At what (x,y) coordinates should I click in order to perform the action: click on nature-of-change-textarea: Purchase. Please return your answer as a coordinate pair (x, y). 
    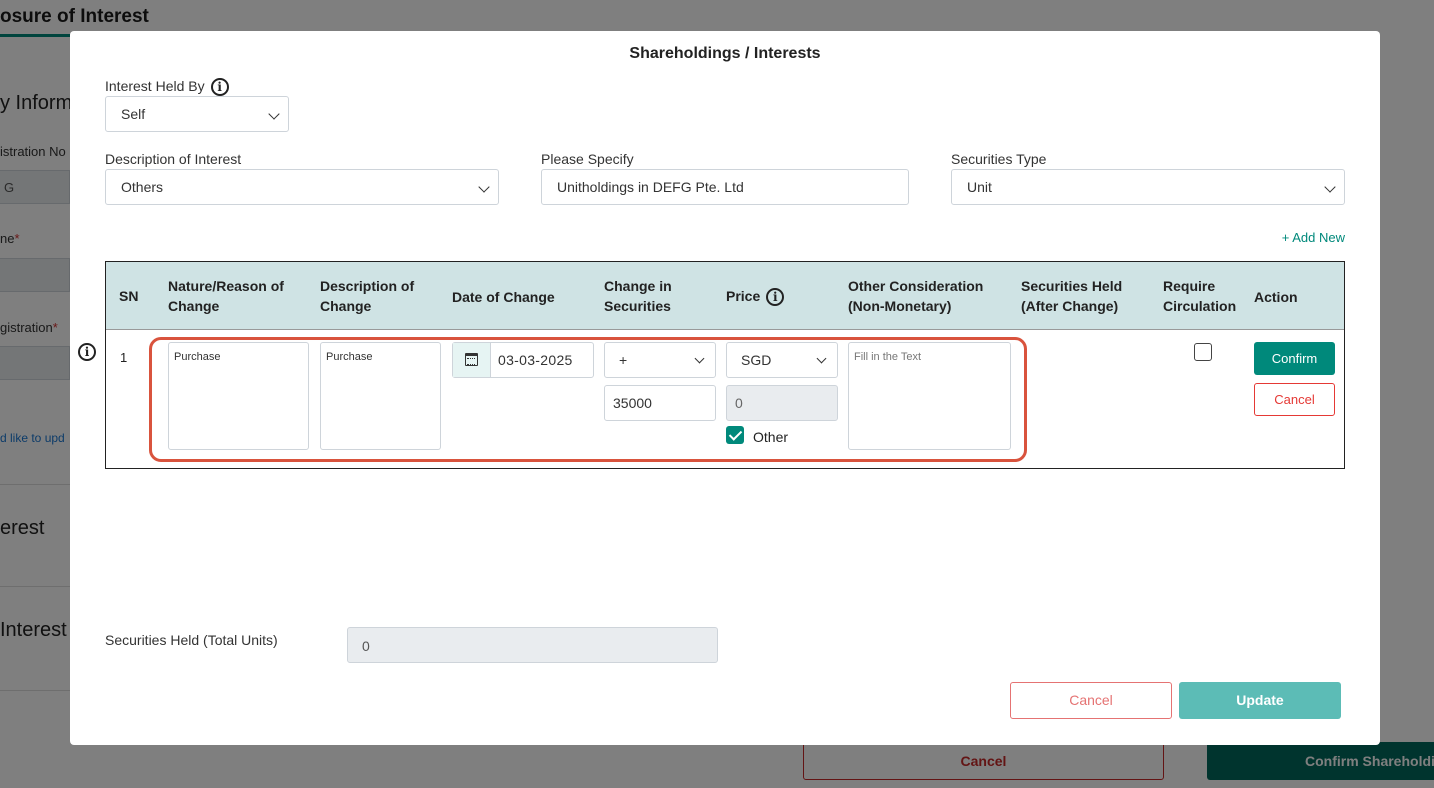
    Looking at the image, I should click on (238, 396).